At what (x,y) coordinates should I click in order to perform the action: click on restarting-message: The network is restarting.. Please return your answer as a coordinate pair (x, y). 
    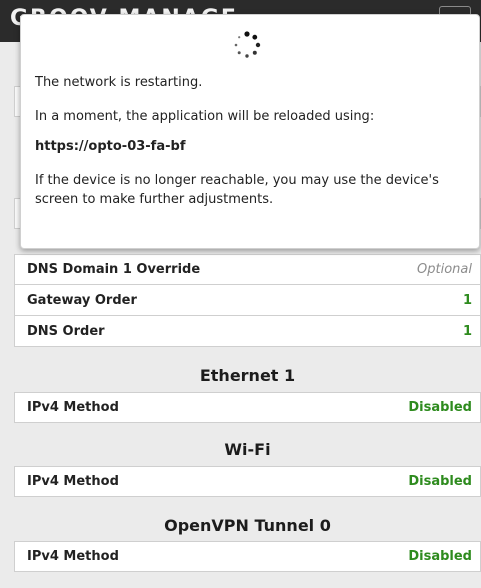
    Looking at the image, I should click on (119, 82).